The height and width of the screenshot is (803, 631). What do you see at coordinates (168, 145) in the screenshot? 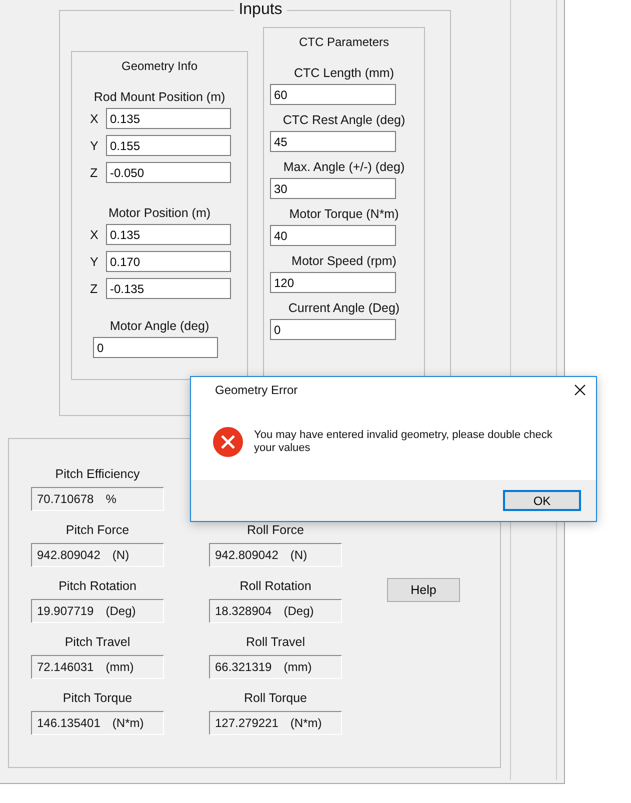
I see `input-field: 0.155` at bounding box center [168, 145].